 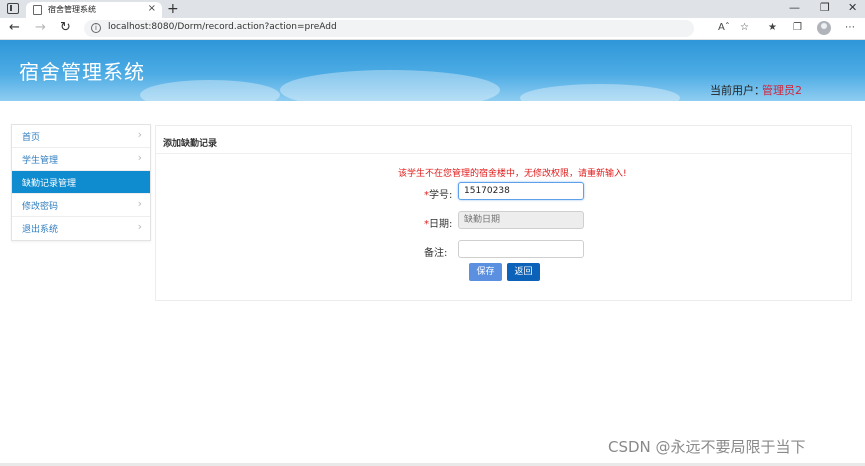 I want to click on refresh-icon: ↻, so click(x=65, y=27).